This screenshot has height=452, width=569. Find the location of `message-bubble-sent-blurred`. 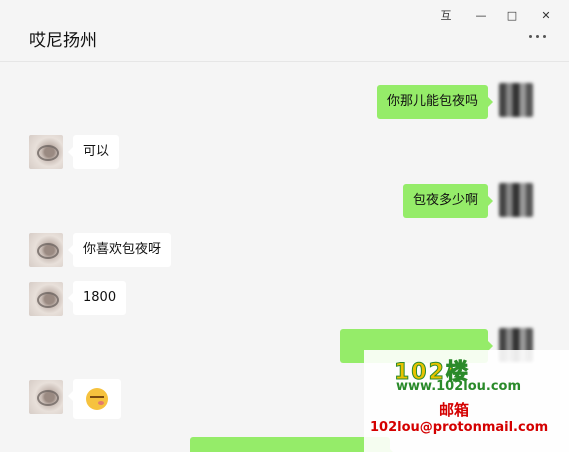

message-bubble-sent-blurred is located at coordinates (292, 444).